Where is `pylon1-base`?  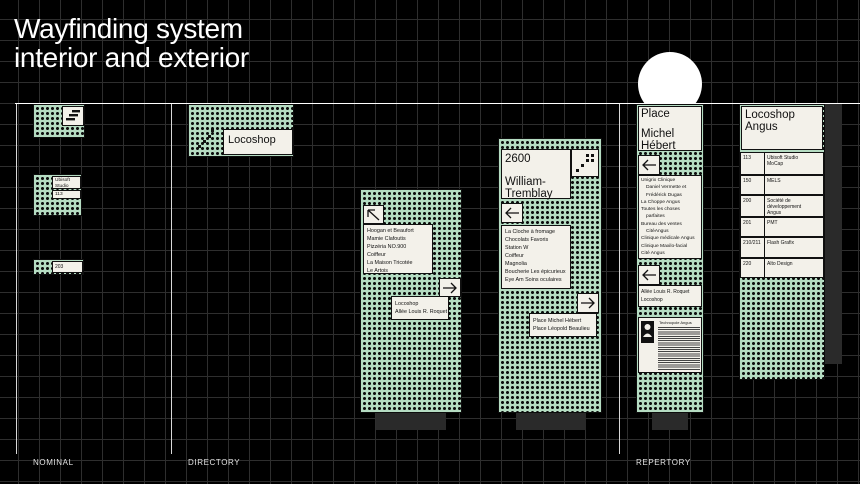 pylon1-base is located at coordinates (411, 421).